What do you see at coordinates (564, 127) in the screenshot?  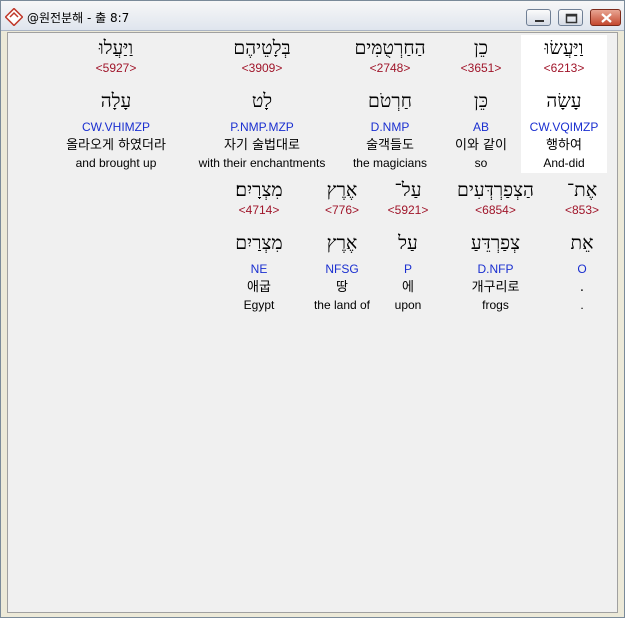 I see `morphology: CW.VQIMZP` at bounding box center [564, 127].